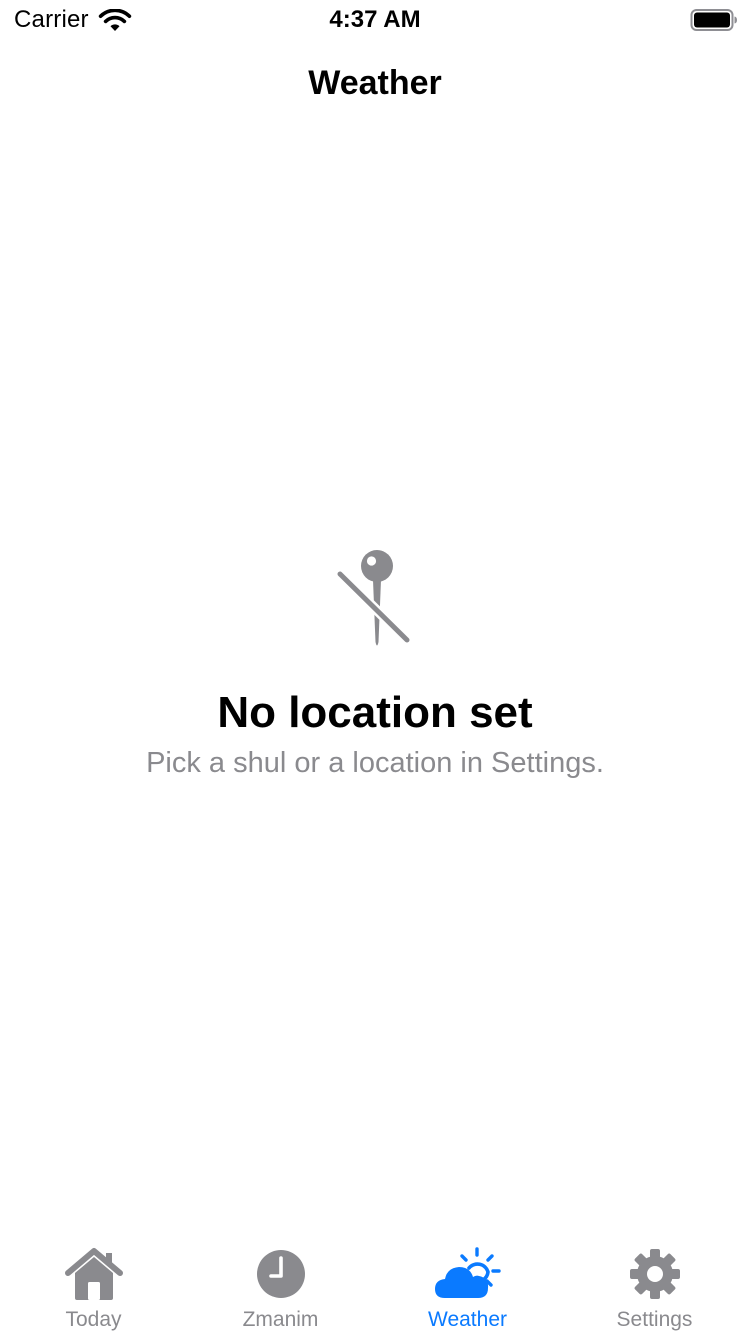  I want to click on status-time: 4:37 AM, so click(375, 19).